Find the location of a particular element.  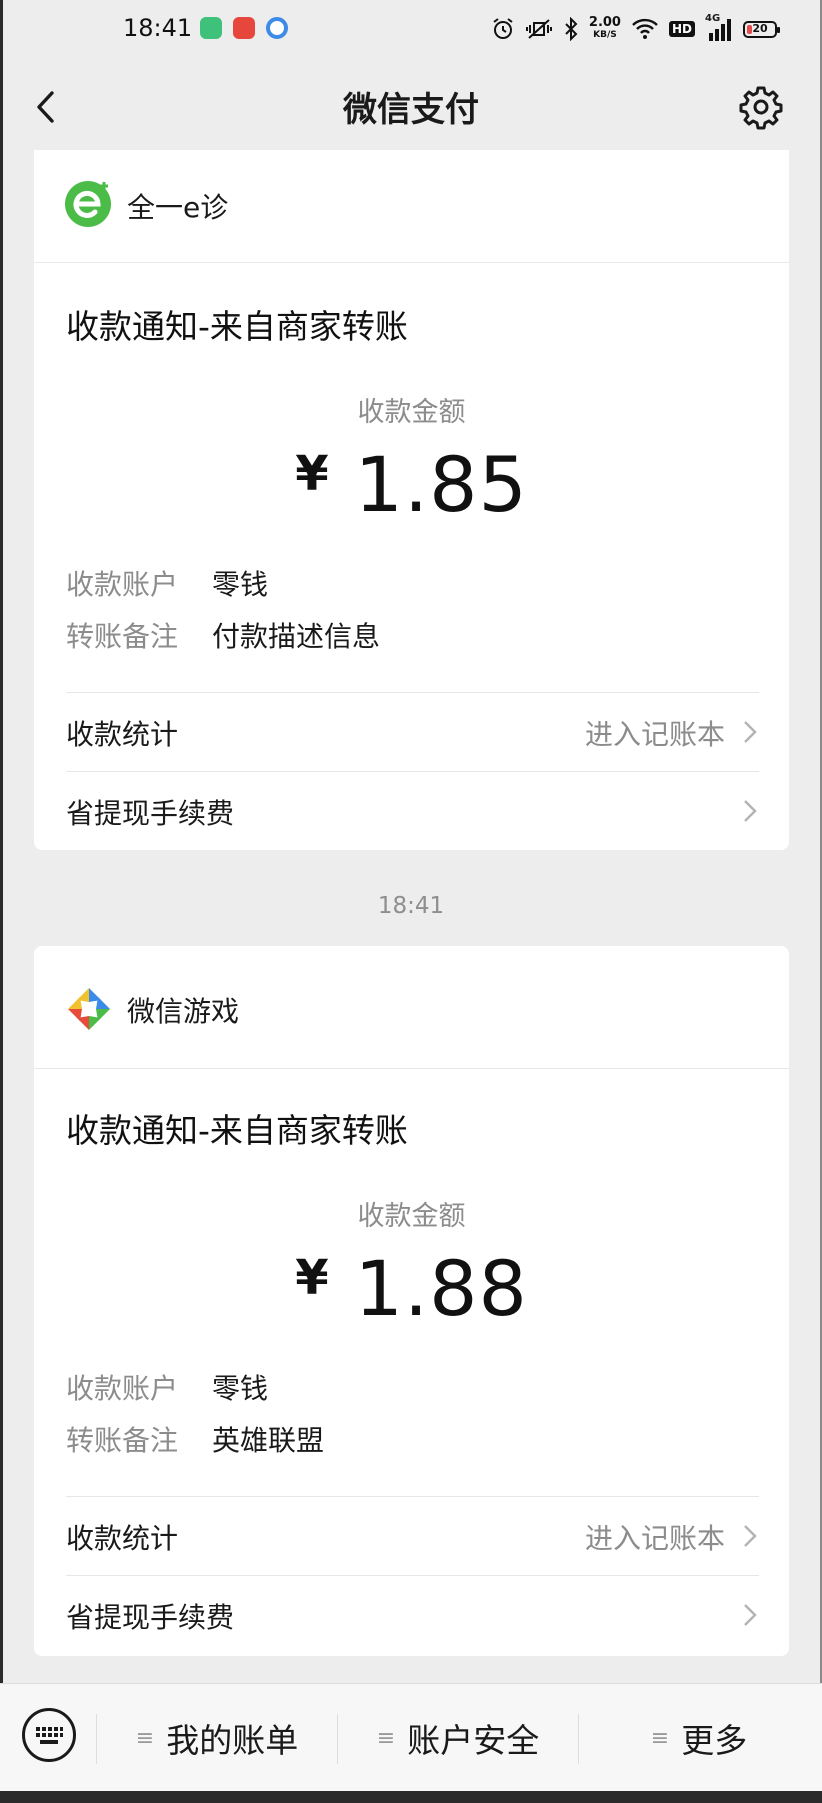

page-title: 微信支付 is located at coordinates (411, 110).